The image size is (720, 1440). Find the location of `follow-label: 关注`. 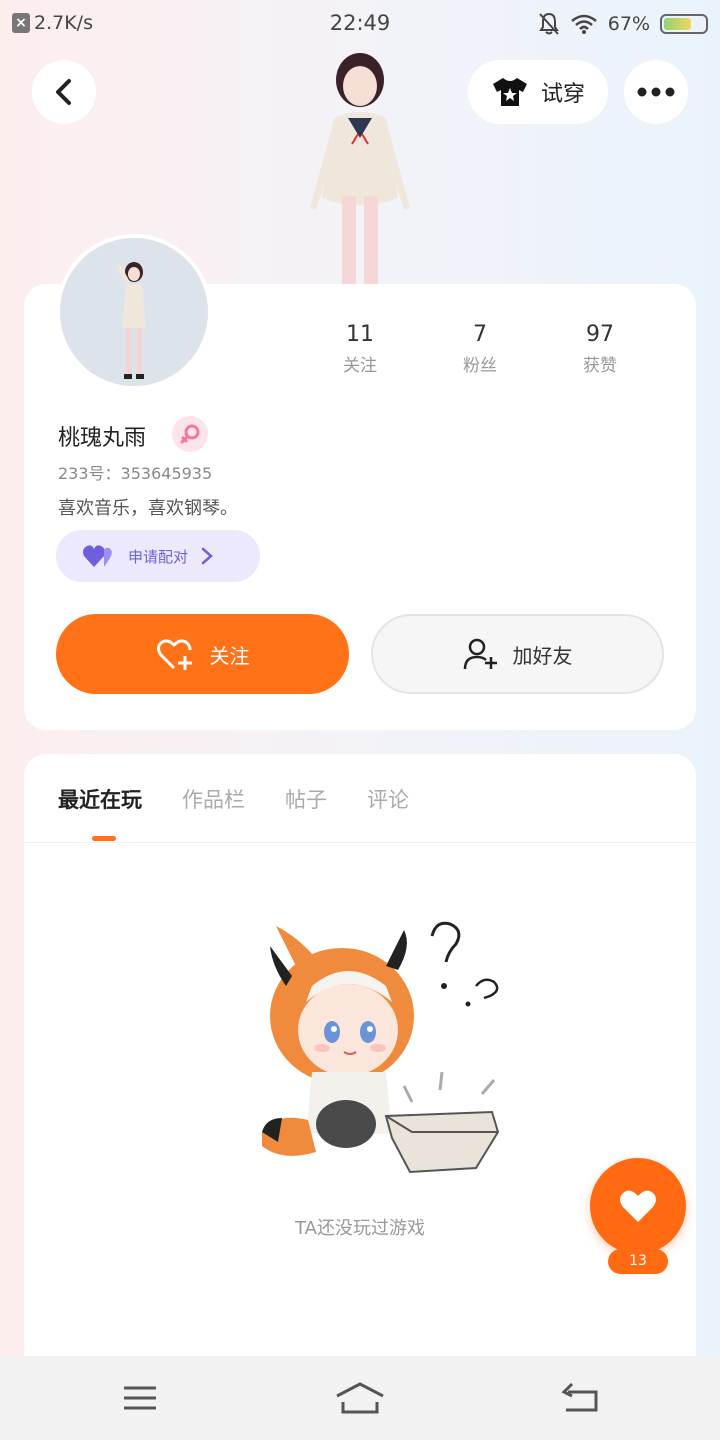

follow-label: 关注 is located at coordinates (229, 655).